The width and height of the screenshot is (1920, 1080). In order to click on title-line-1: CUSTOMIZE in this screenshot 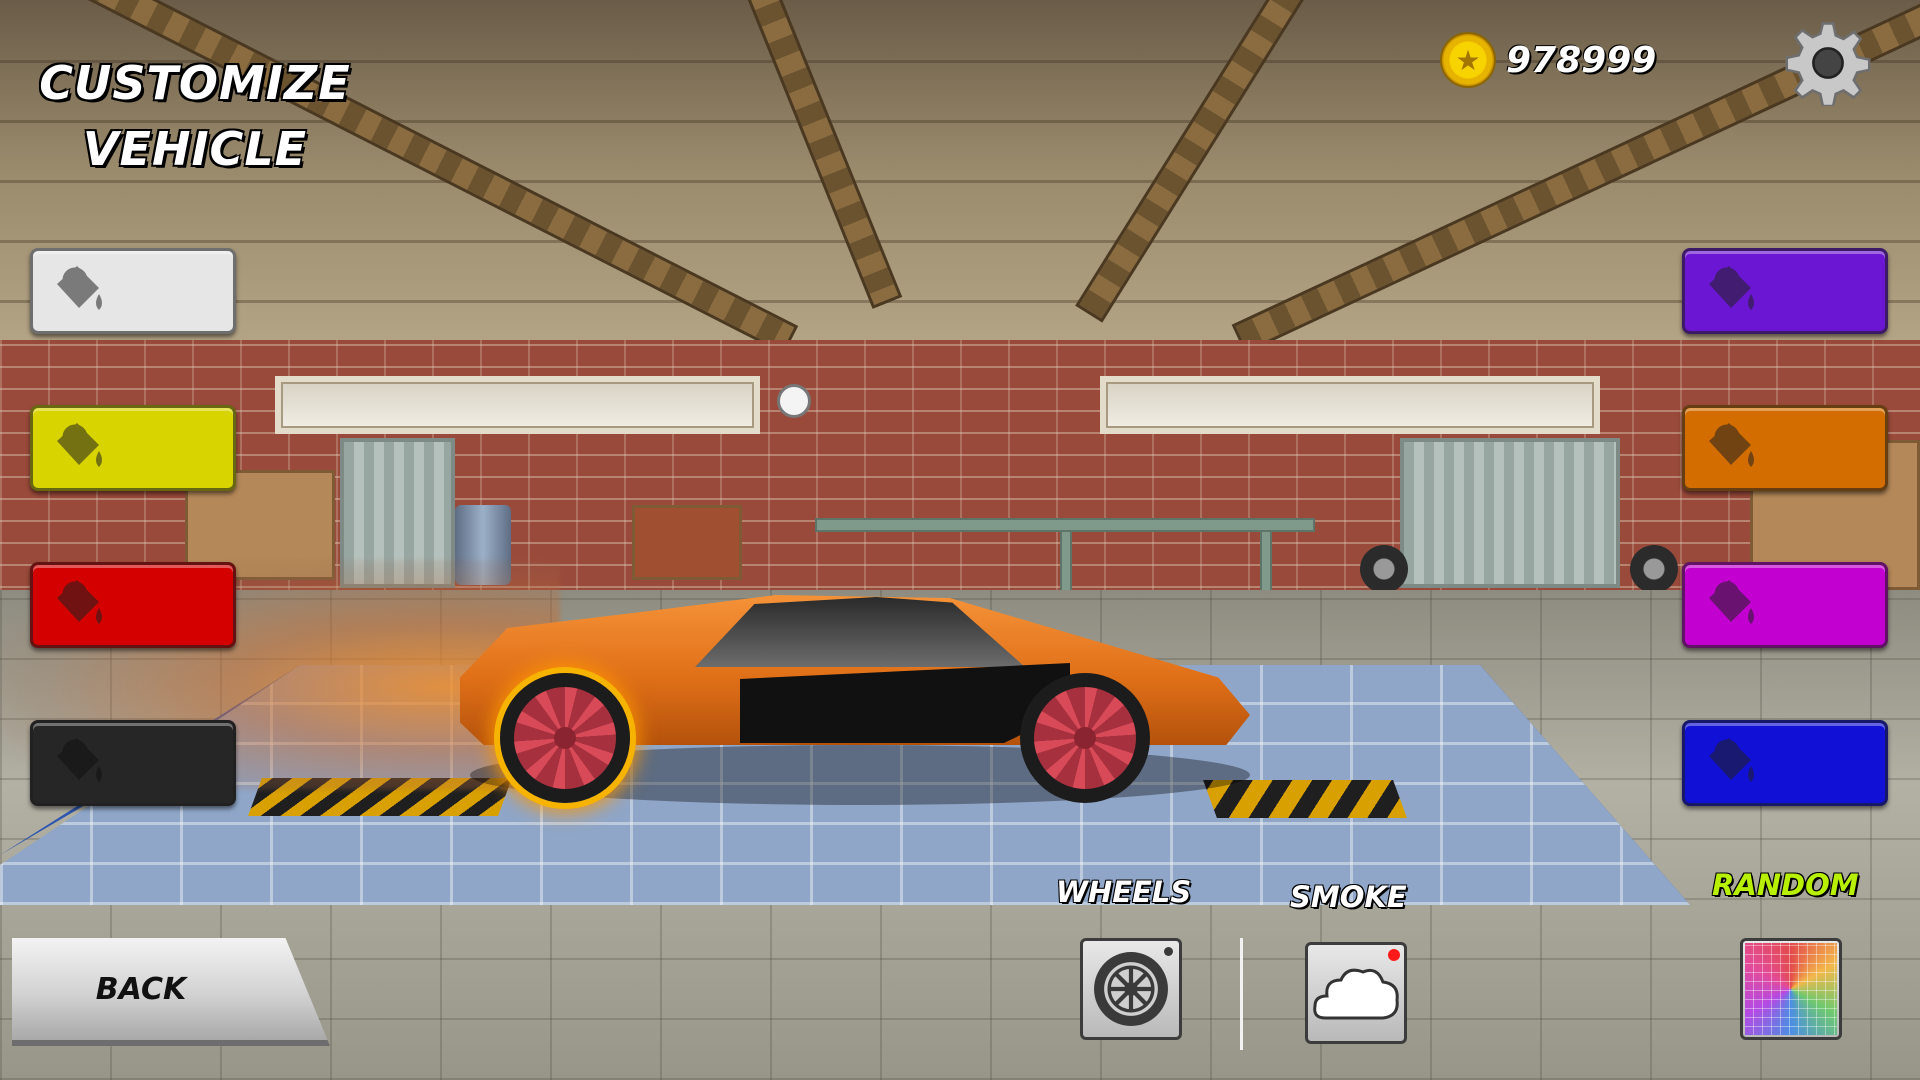, I will do `click(195, 83)`.